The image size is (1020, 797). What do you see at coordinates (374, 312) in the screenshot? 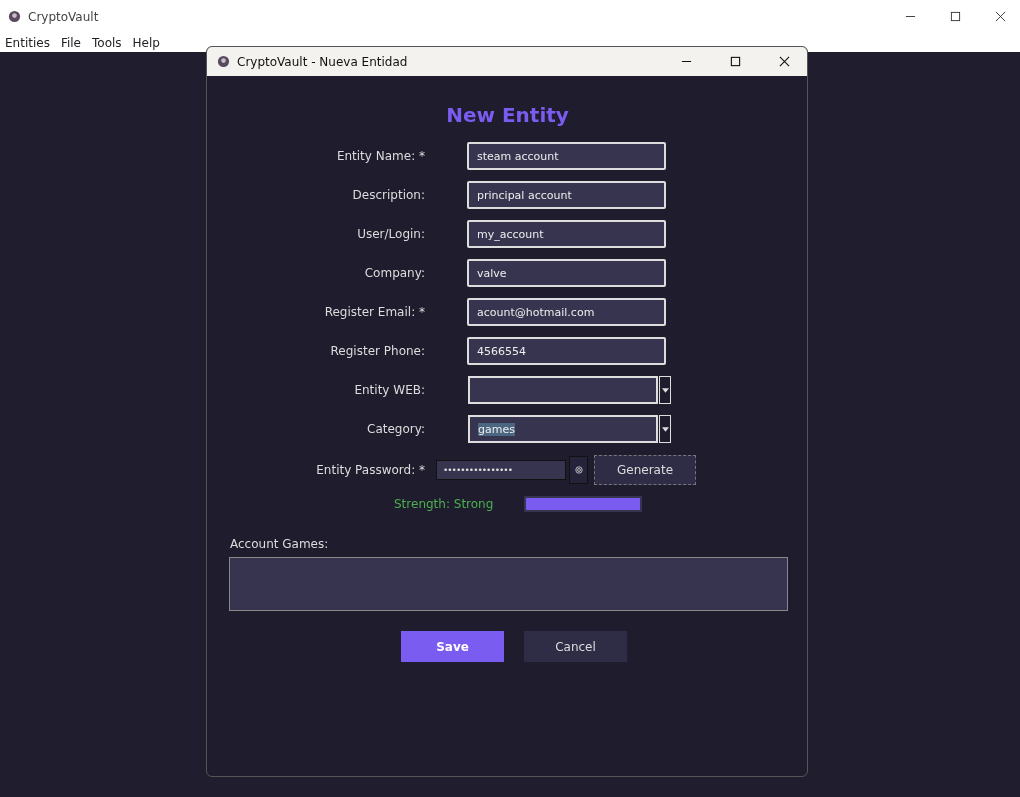
I see `field-label: Register Email: *` at bounding box center [374, 312].